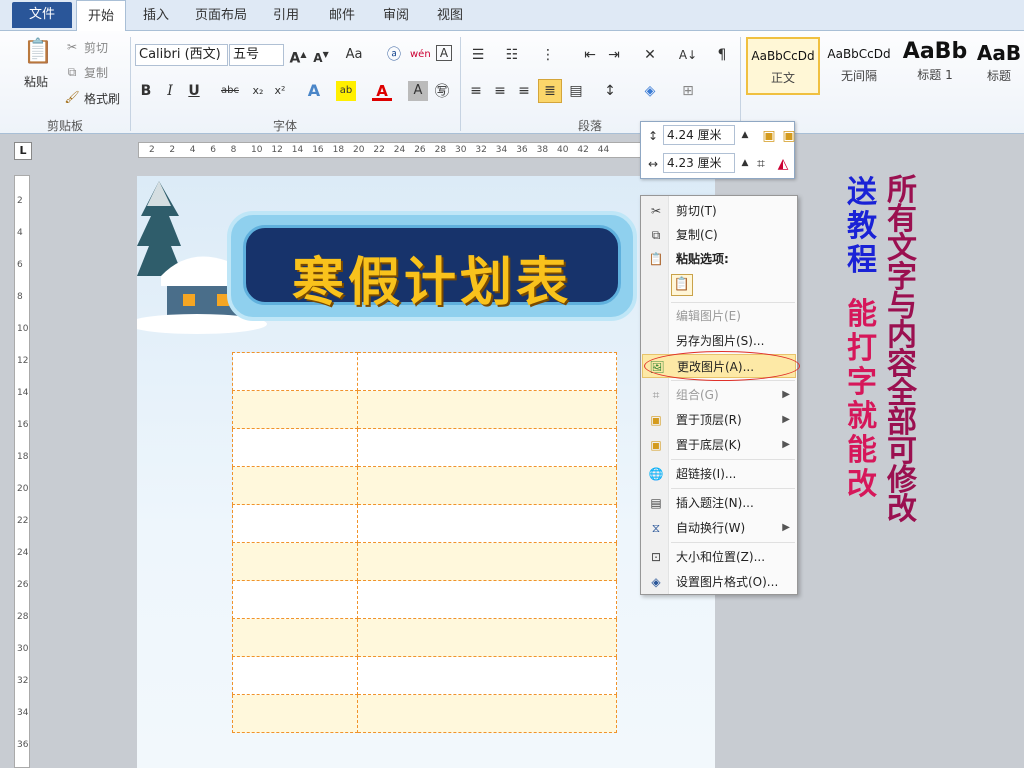 The image size is (1024, 768). I want to click on style-heading-1: AaBb 标题 1, so click(935, 66).